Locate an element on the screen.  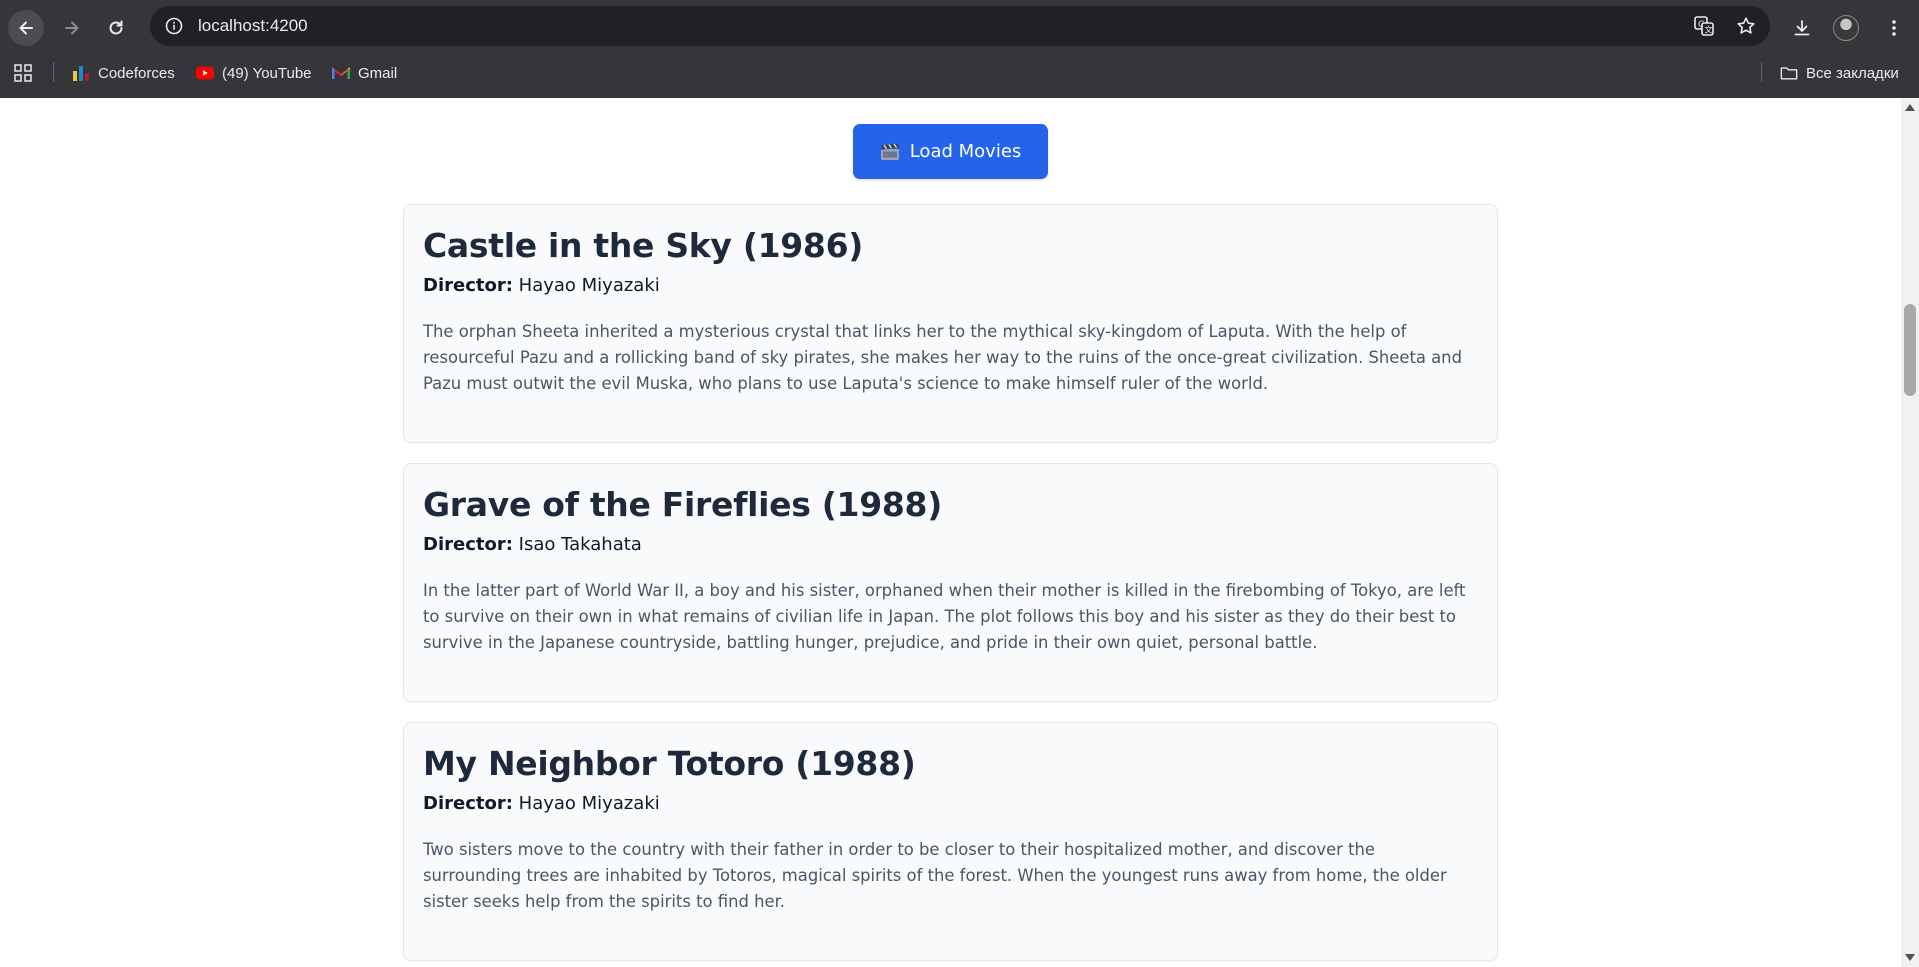
url-text: localhost:4200 is located at coordinates (942, 26).